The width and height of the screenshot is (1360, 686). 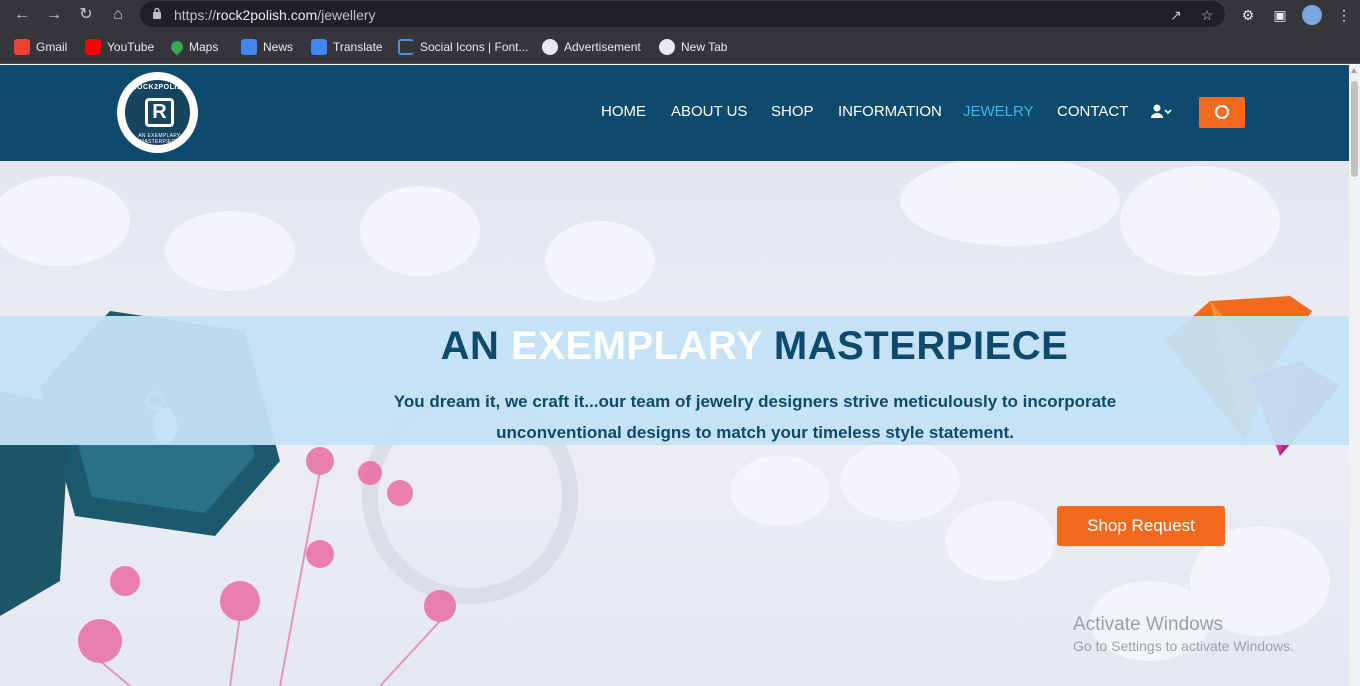 I want to click on url-text: https://rock2polish.com/jewellery, so click(x=275, y=15).